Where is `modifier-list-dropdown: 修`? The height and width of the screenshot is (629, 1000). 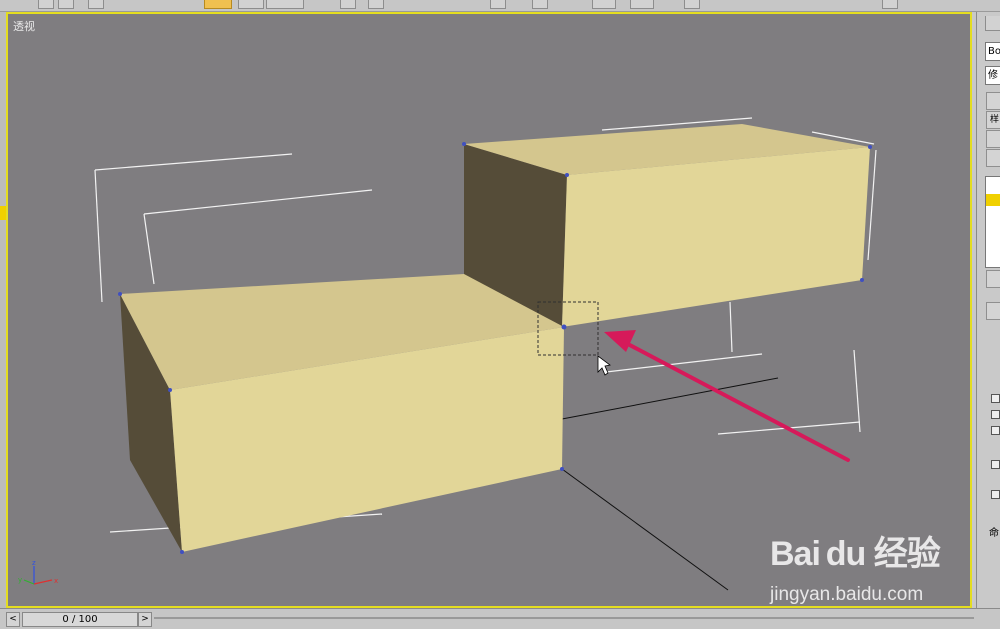 modifier-list-dropdown: 修 is located at coordinates (992, 75).